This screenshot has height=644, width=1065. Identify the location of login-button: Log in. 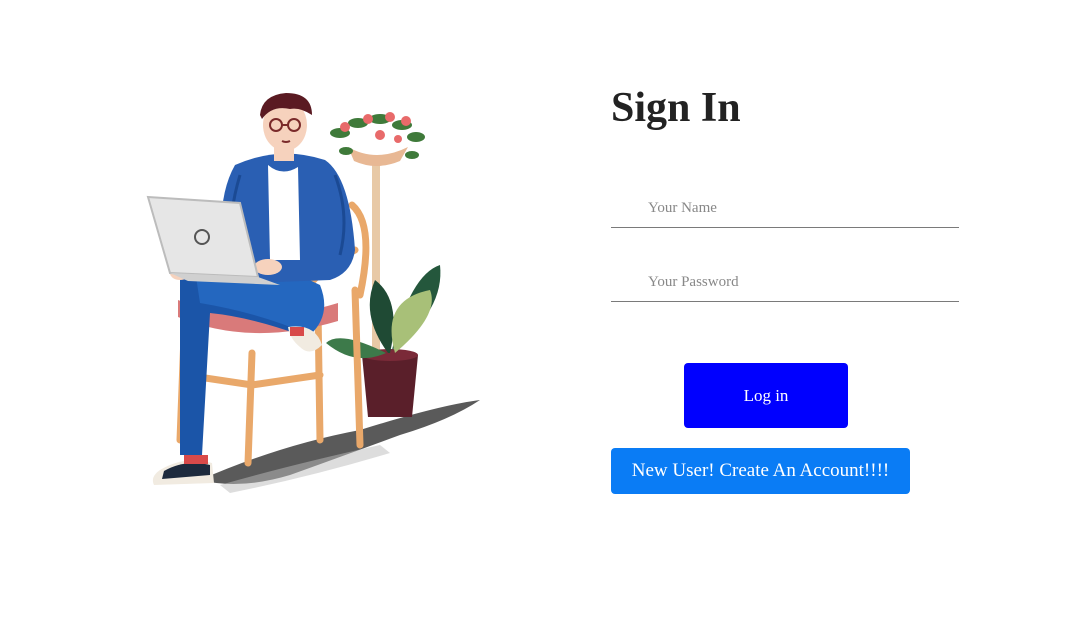
(766, 395).